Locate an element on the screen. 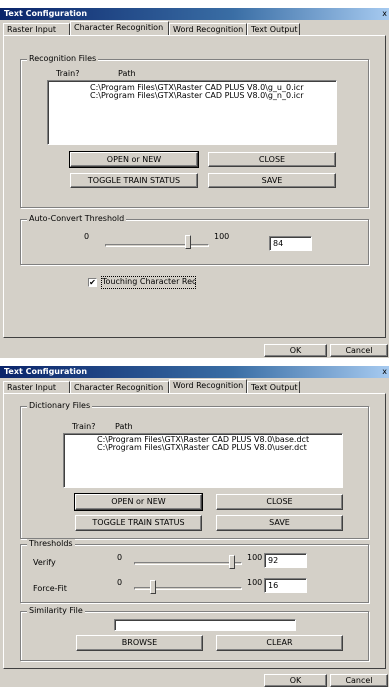 The height and width of the screenshot is (687, 389). similarity-file-legend: Similarity File is located at coordinates (56, 611).